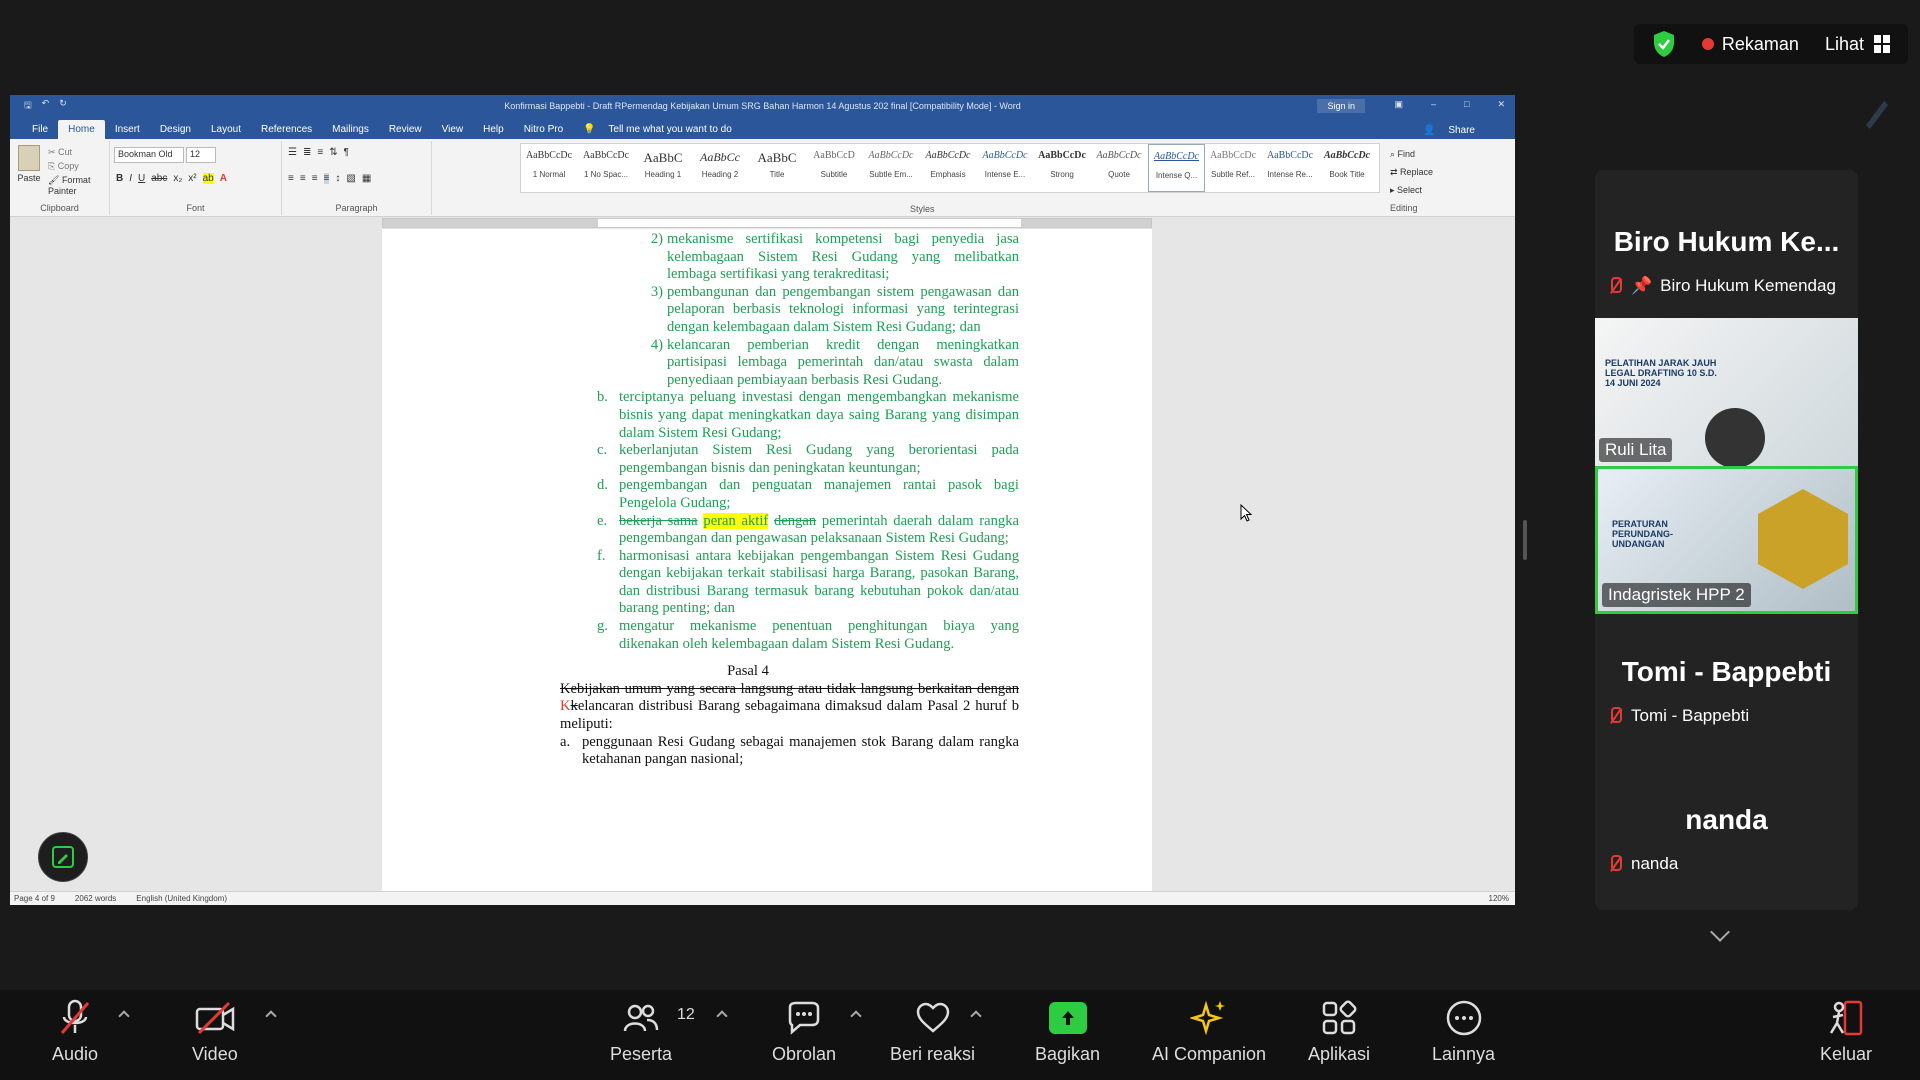  What do you see at coordinates (63, 857) in the screenshot?
I see `annotate-button` at bounding box center [63, 857].